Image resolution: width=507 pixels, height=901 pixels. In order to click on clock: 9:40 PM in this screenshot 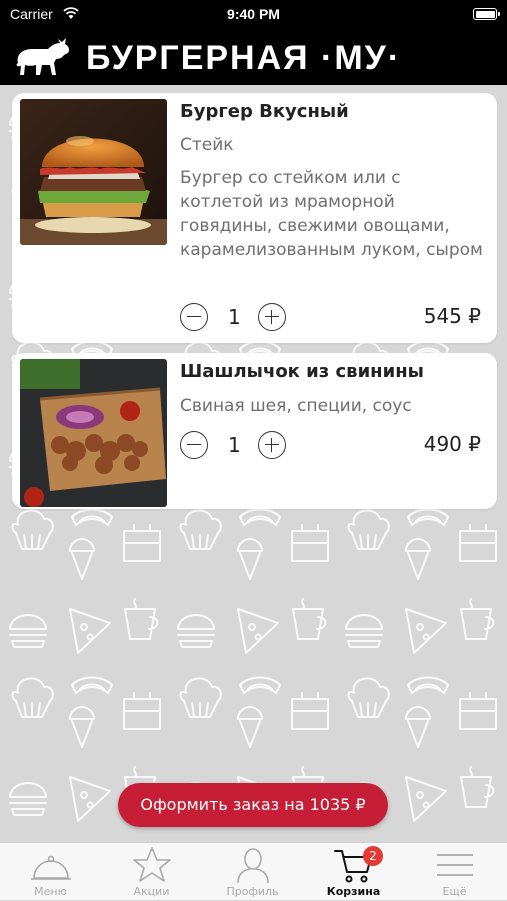, I will do `click(253, 14)`.